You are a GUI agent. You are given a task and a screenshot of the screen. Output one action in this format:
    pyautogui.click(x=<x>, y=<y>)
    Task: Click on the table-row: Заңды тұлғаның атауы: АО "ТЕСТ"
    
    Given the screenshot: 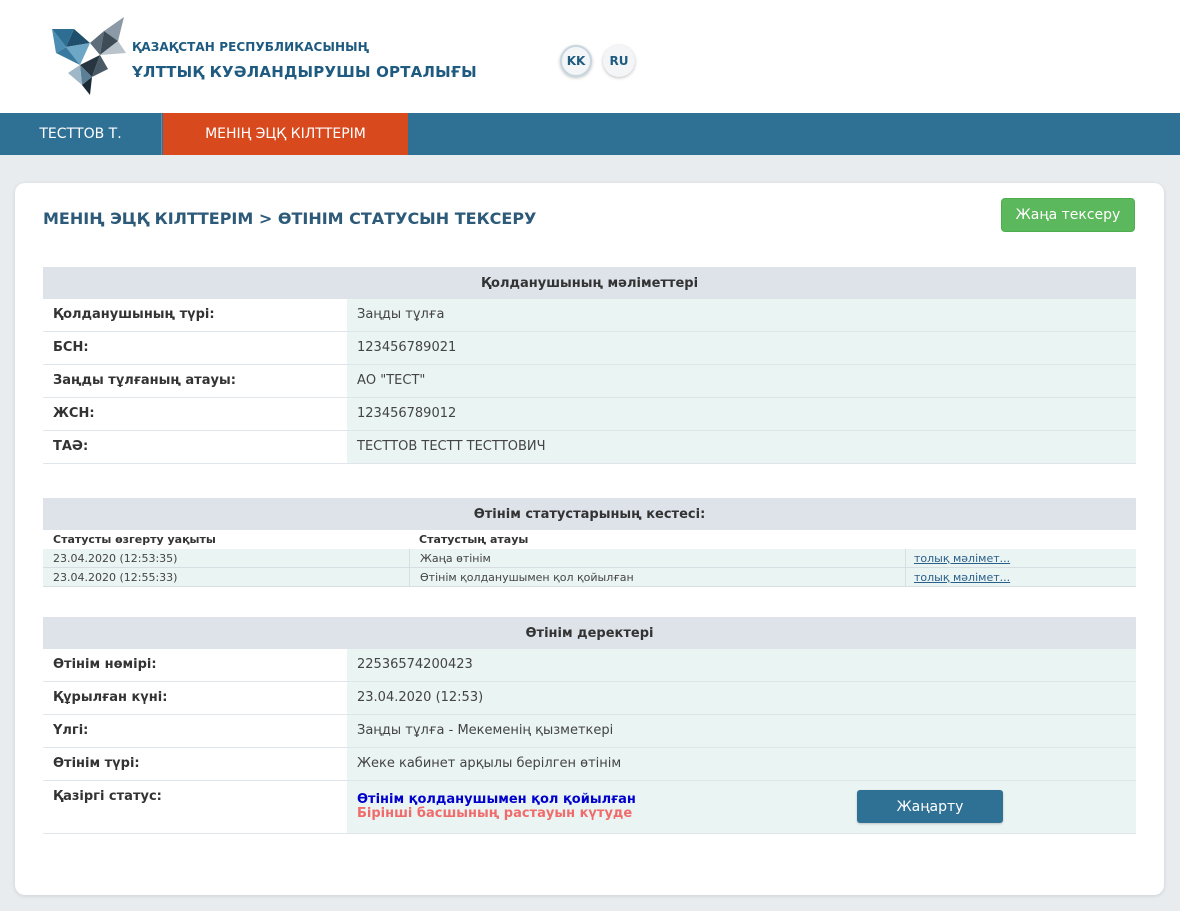 What is the action you would take?
    pyautogui.click(x=589, y=381)
    